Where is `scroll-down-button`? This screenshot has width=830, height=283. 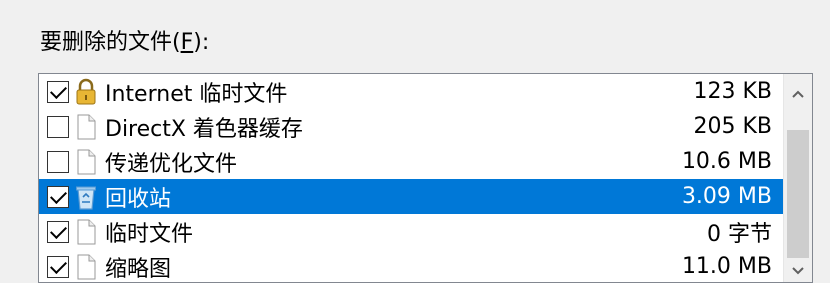 scroll-down-button is located at coordinates (798, 270).